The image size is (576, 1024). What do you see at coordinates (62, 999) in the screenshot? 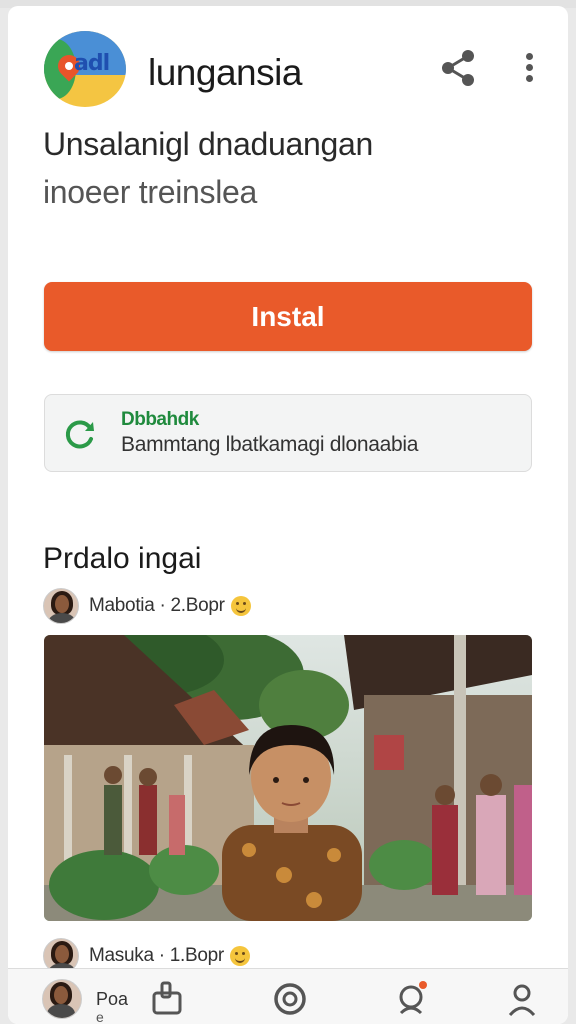
I see `nav-avatar` at bounding box center [62, 999].